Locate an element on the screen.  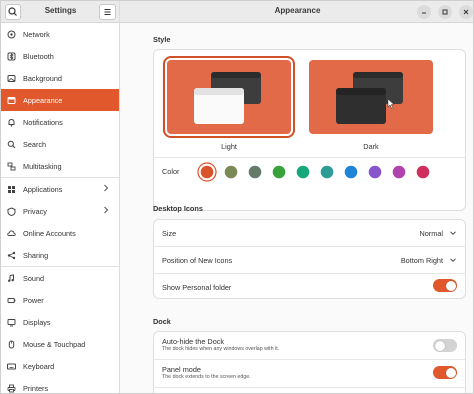
color-swatch-magenta is located at coordinates (399, 172).